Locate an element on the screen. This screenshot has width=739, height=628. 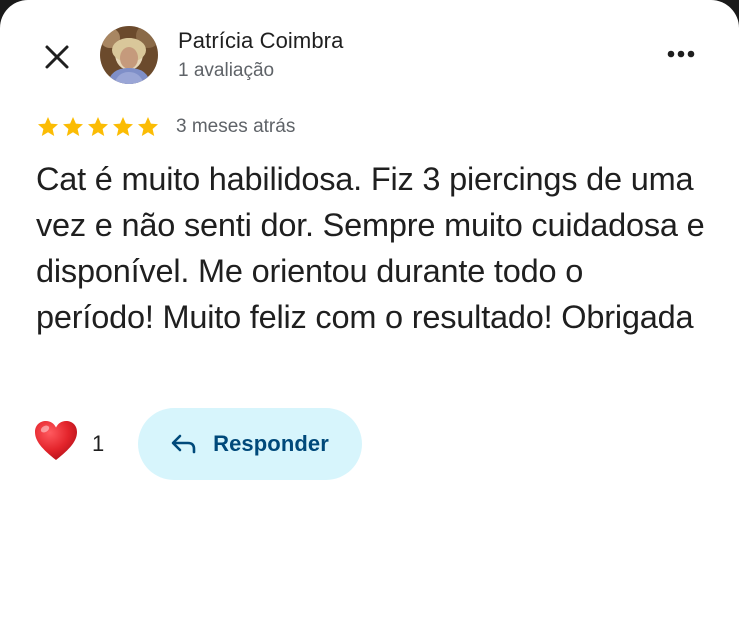
author-name: Patrícia Coimbra is located at coordinates (260, 41).